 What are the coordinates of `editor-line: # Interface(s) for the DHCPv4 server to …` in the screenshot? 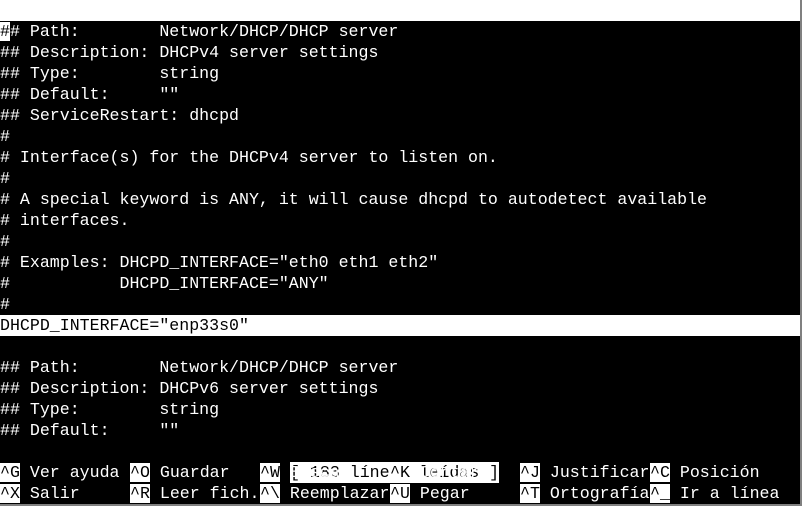 It's located at (400, 157).